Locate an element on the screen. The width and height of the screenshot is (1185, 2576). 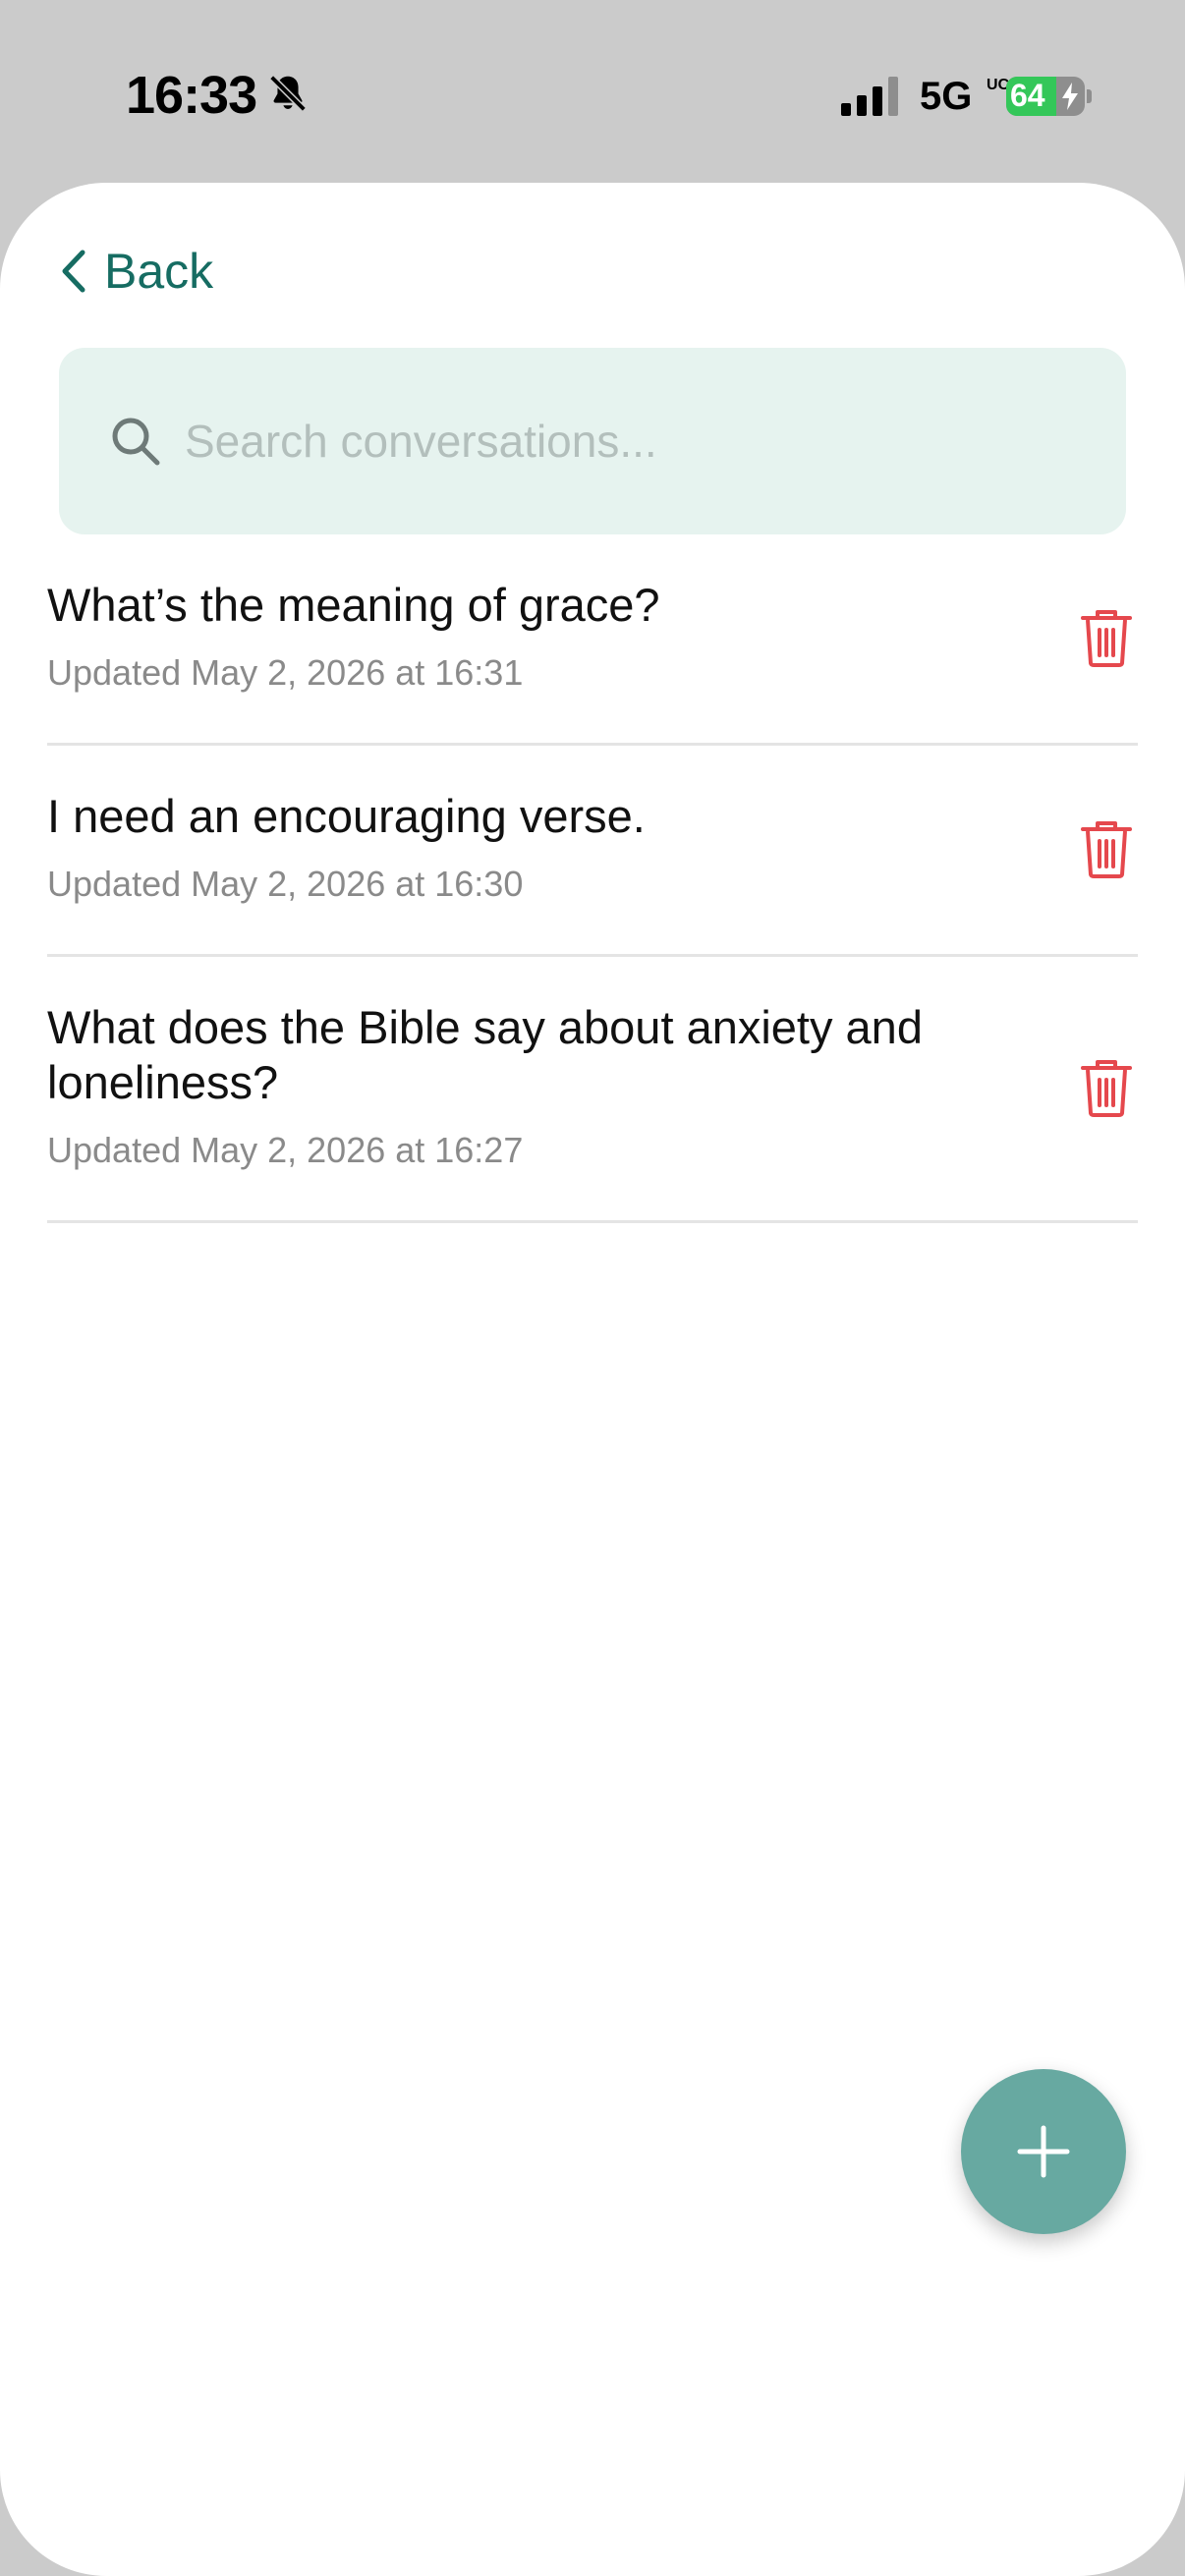
search-input is located at coordinates (627, 441).